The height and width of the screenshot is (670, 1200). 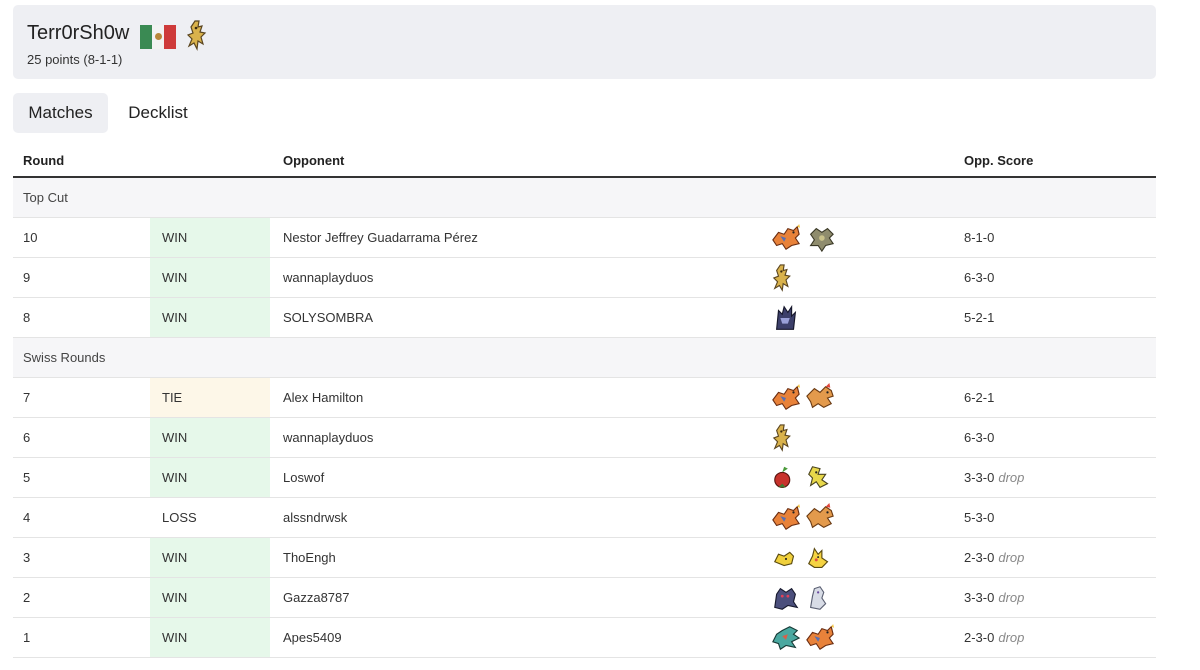 I want to click on round-number: 1, so click(x=27, y=637).